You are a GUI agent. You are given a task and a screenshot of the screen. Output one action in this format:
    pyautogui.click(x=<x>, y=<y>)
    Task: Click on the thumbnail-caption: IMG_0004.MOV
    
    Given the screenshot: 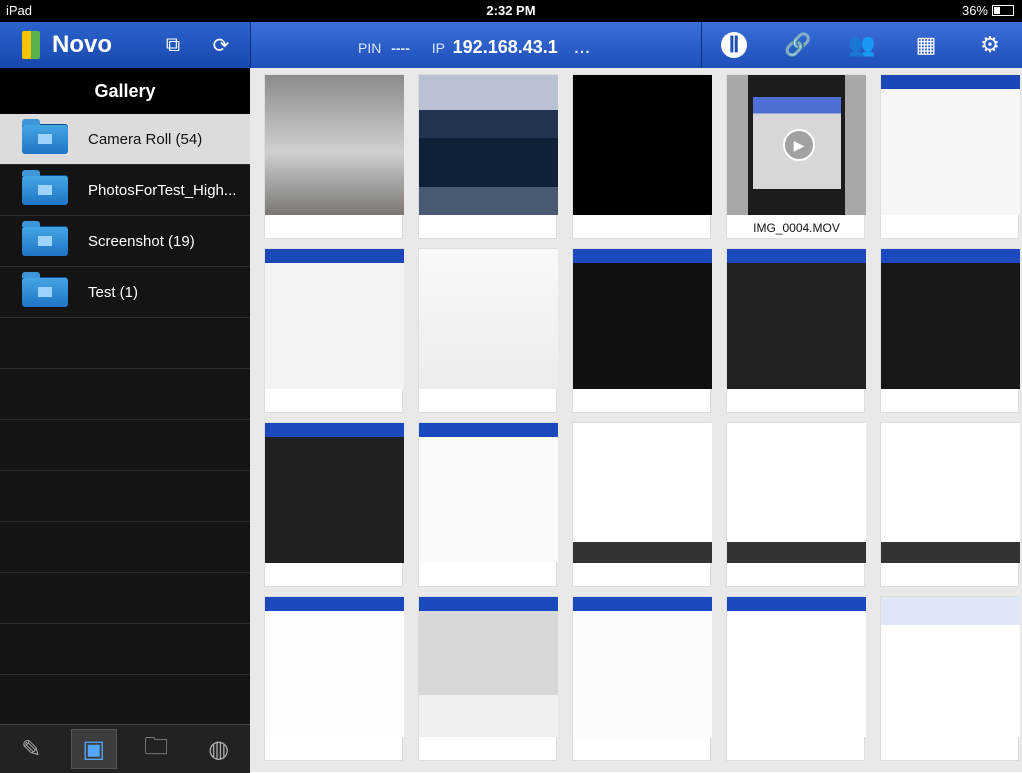 What is the action you would take?
    pyautogui.click(x=796, y=228)
    